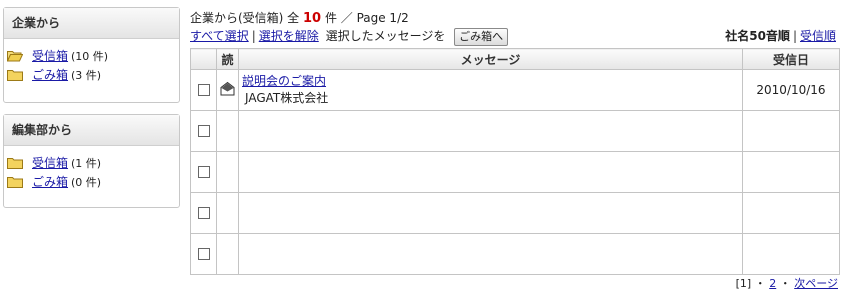 The height and width of the screenshot is (293, 842). Describe the element at coordinates (490, 59) in the screenshot. I see `message-column-header: メッセージ` at that location.